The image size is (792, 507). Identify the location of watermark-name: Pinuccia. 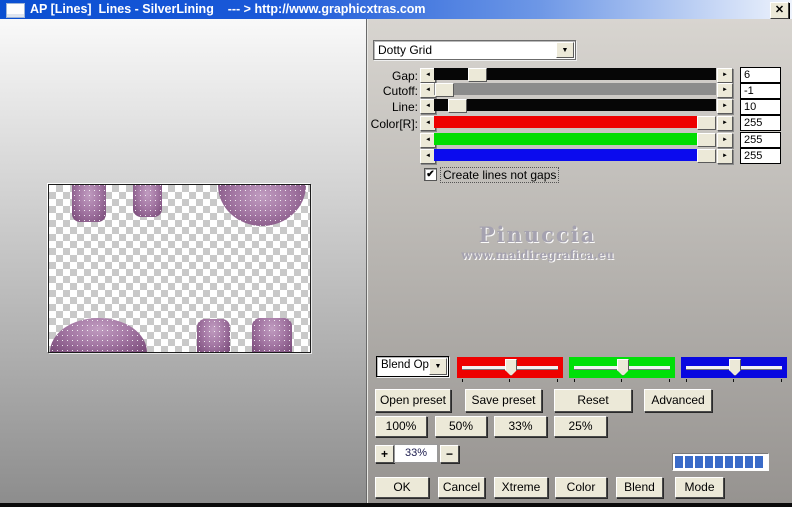
(537, 234).